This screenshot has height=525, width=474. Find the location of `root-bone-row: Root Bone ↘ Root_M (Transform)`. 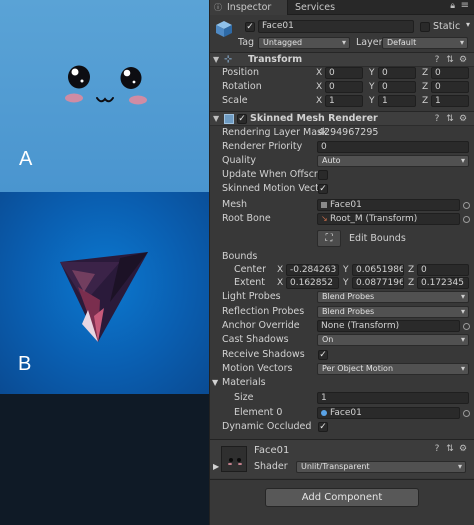

root-bone-row: Root Bone ↘ Root_M (Transform) is located at coordinates (342, 219).